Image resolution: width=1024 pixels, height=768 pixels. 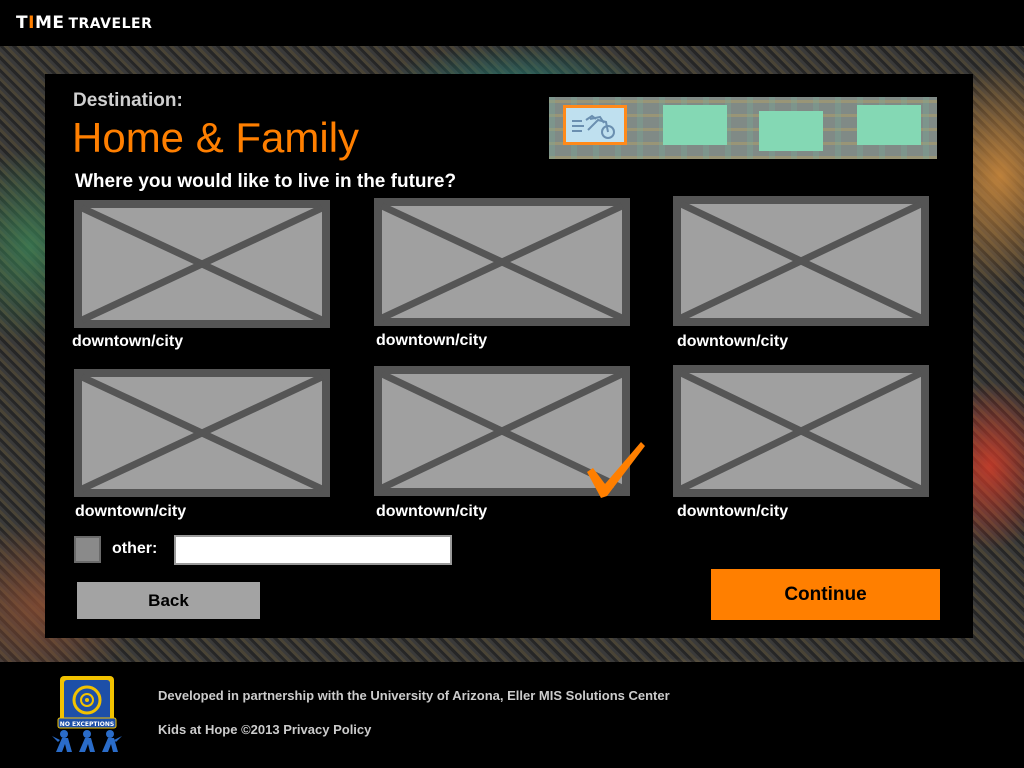 I want to click on copyright-text: Kids at Hope ©2013, so click(x=219, y=729).